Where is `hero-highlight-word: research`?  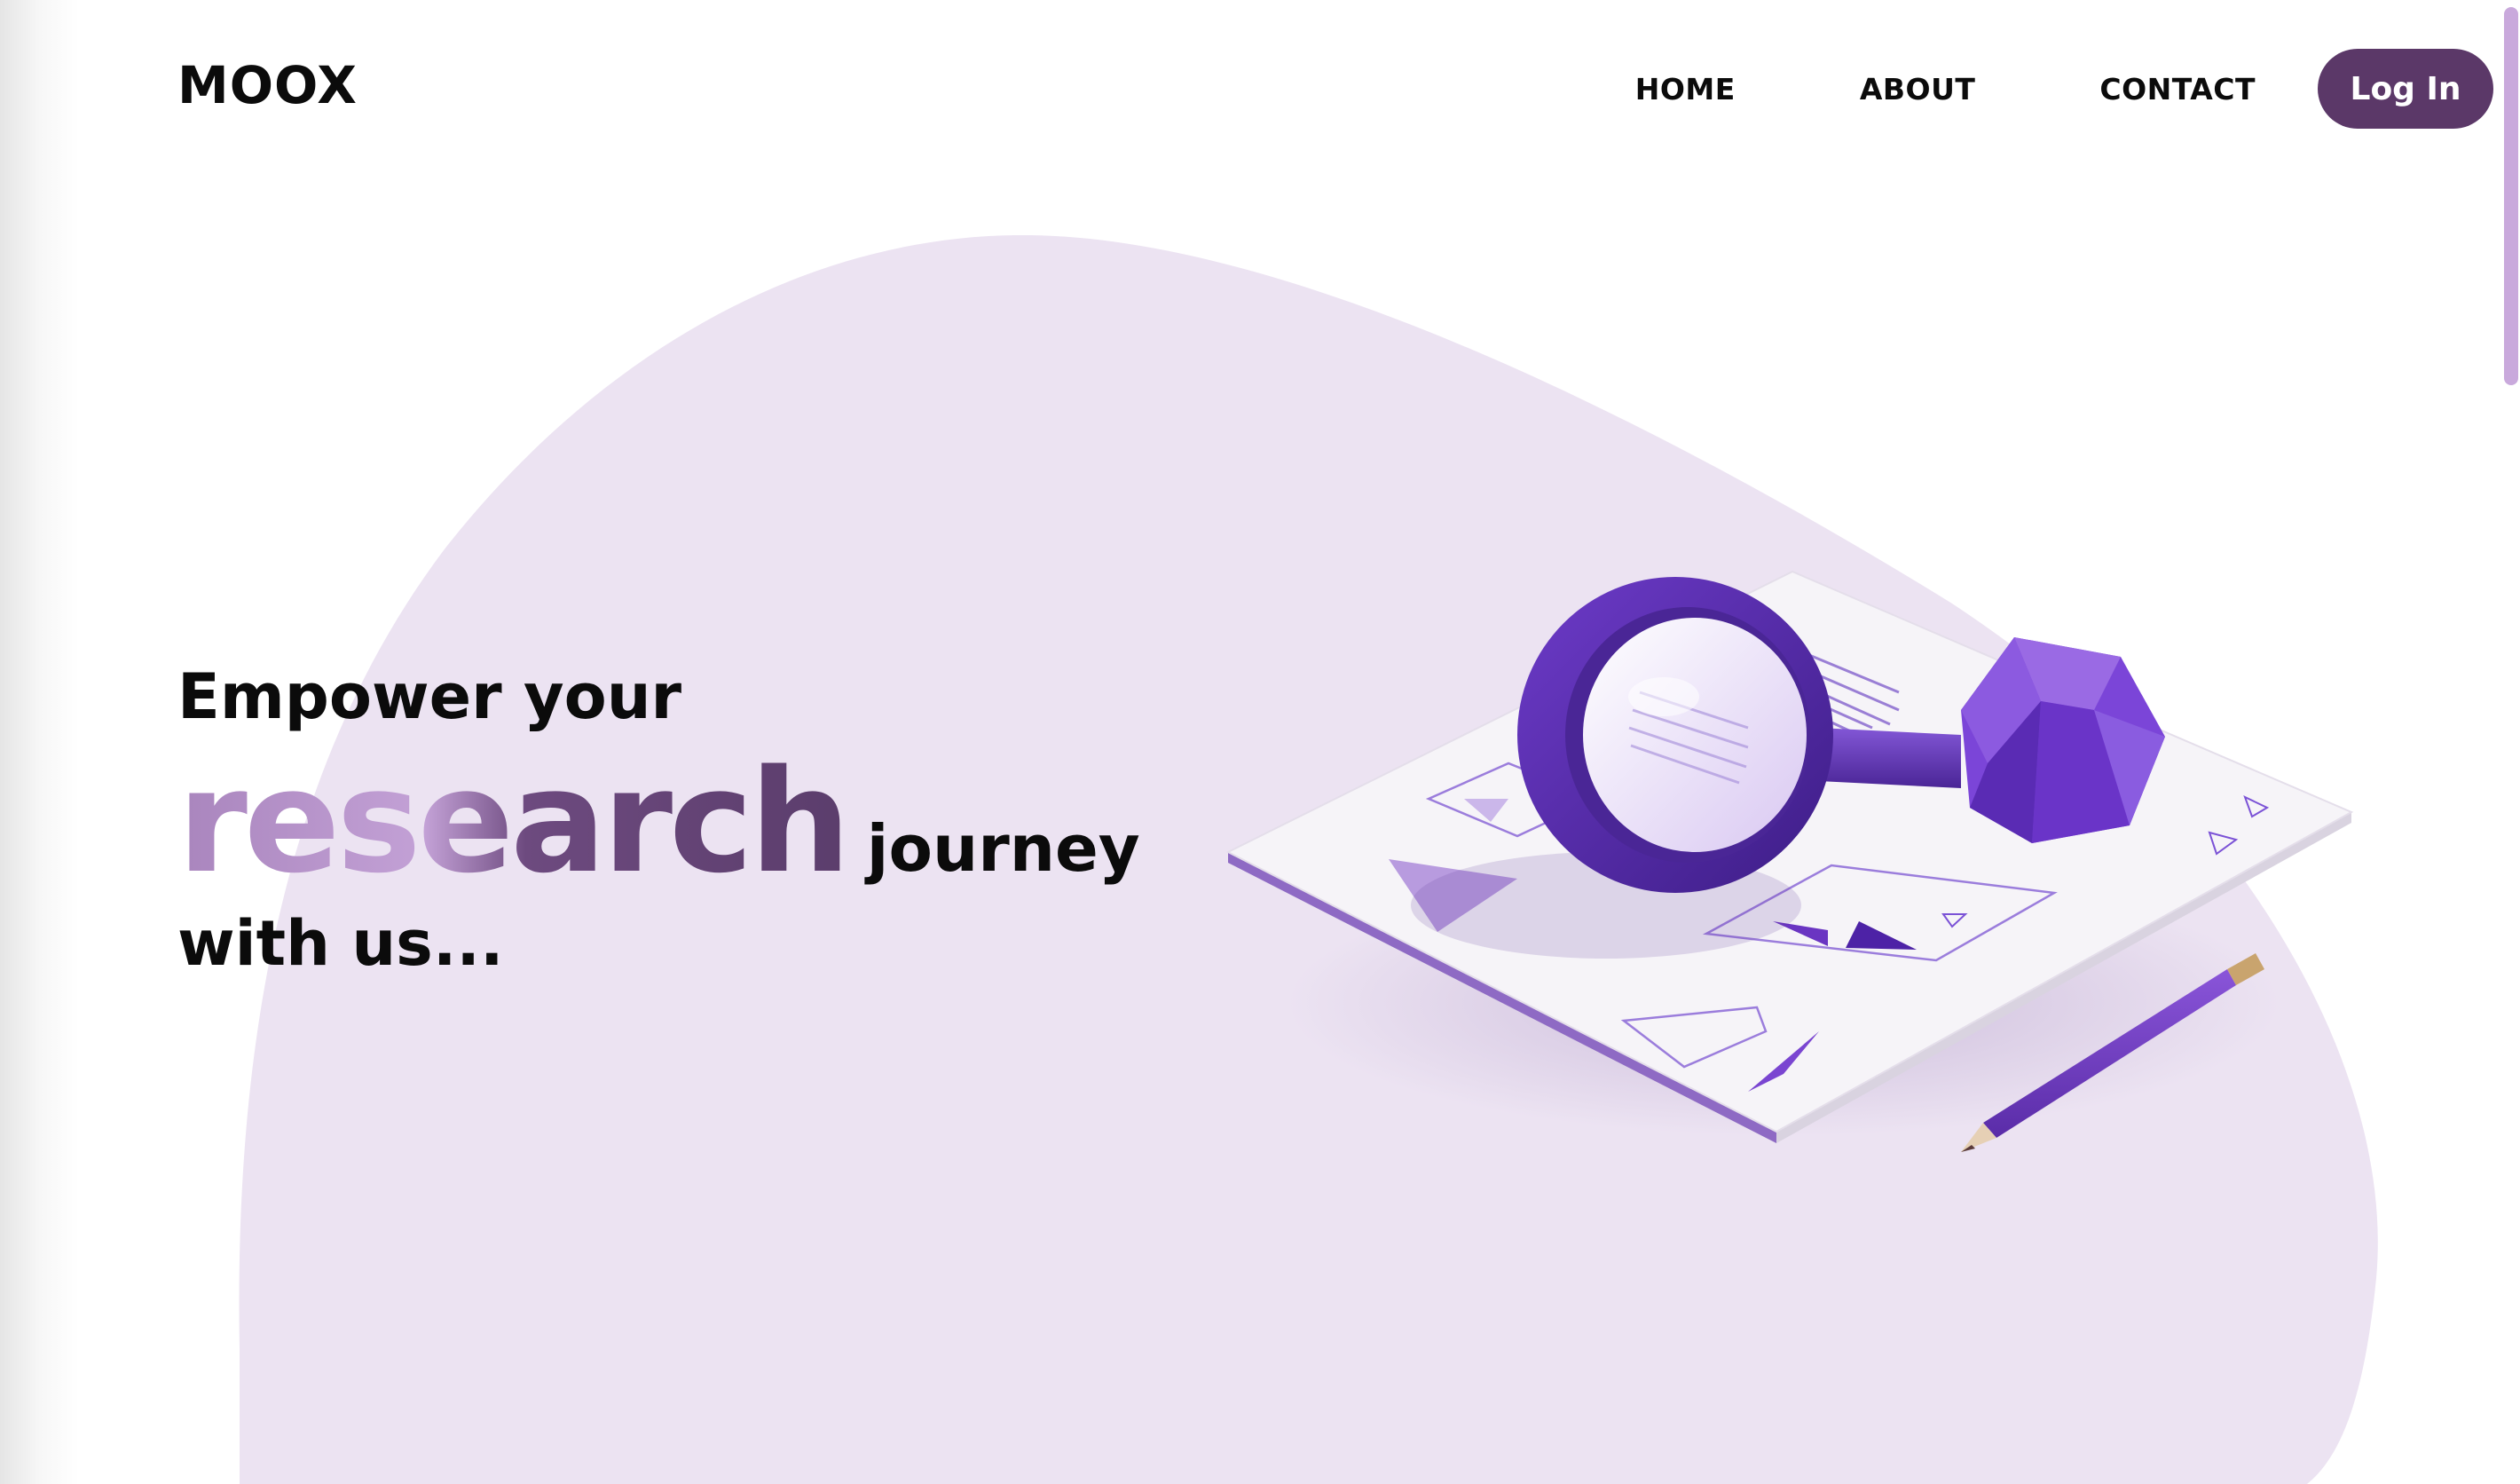 hero-highlight-word: research is located at coordinates (514, 821).